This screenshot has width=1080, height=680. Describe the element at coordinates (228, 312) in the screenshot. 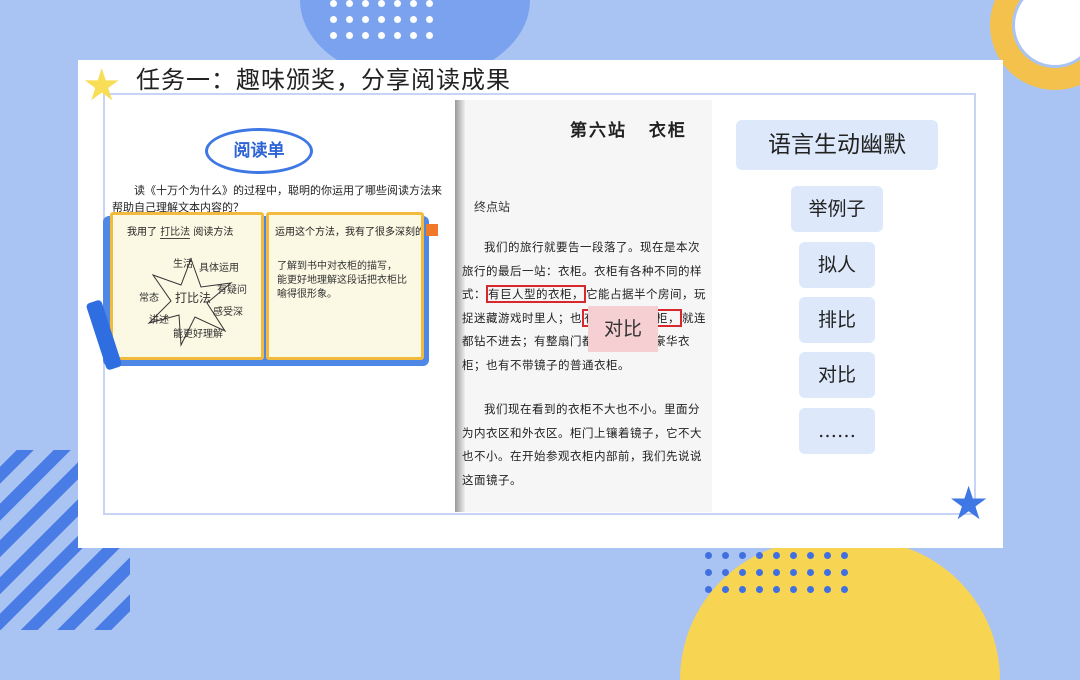

I see `mind-map-word: 感受深` at that location.